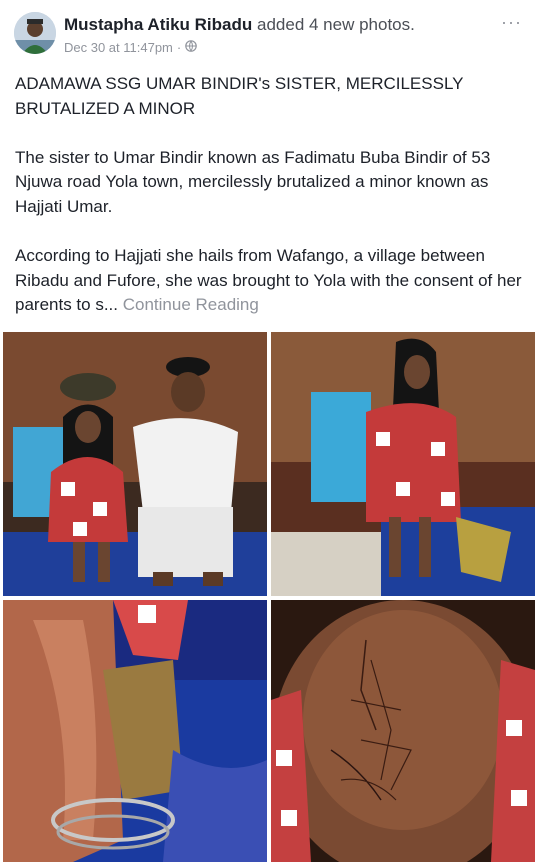 This screenshot has height=862, width=544. I want to click on post-meta: Dec 30 at 11:47pm ·, so click(131, 47).